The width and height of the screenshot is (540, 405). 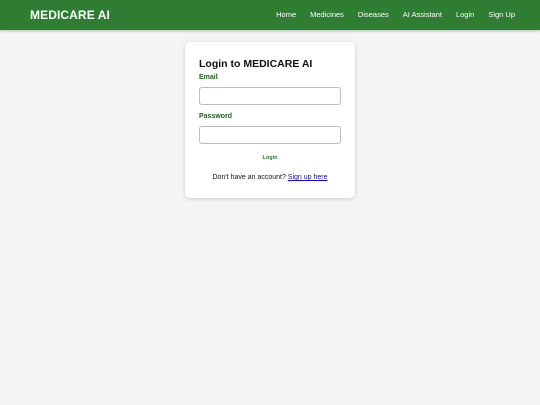 What do you see at coordinates (216, 116) in the screenshot?
I see `password-label: Password` at bounding box center [216, 116].